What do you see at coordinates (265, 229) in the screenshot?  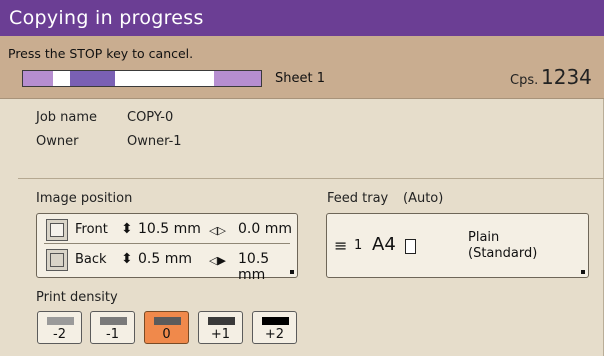 I see `front-horizontal-value: 0.0 mm` at bounding box center [265, 229].